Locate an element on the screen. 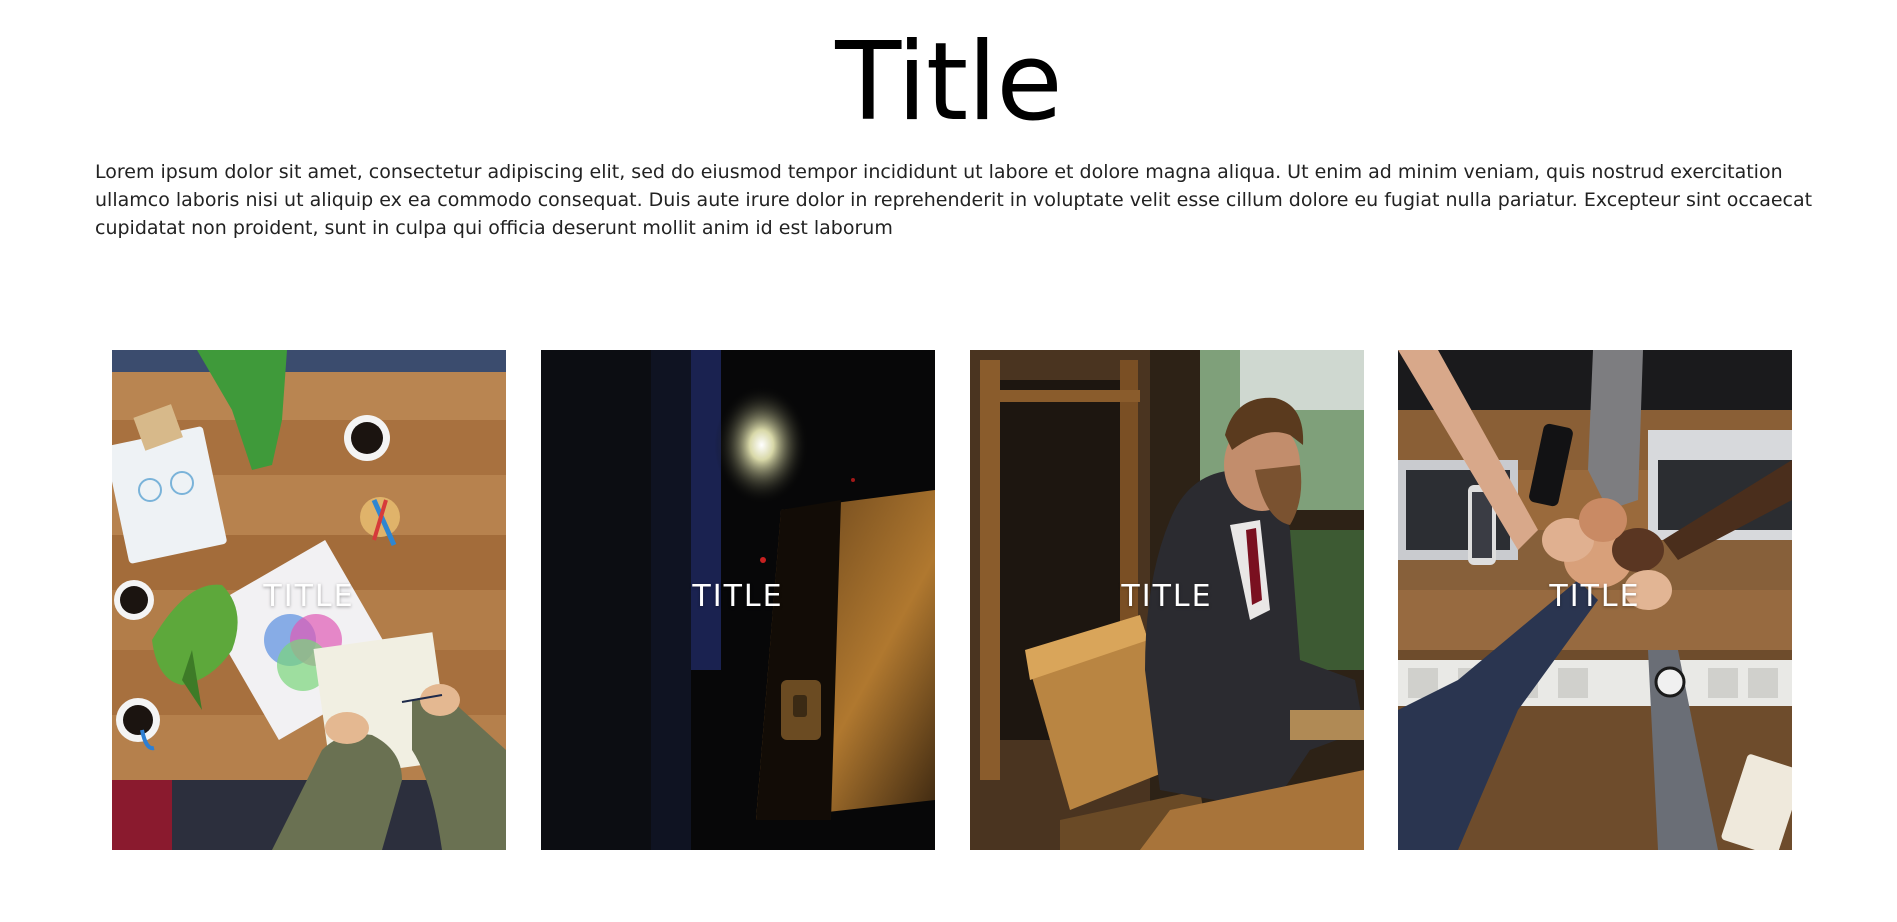 The width and height of the screenshot is (1897, 922). card-businessman: TITLE is located at coordinates (1167, 600).